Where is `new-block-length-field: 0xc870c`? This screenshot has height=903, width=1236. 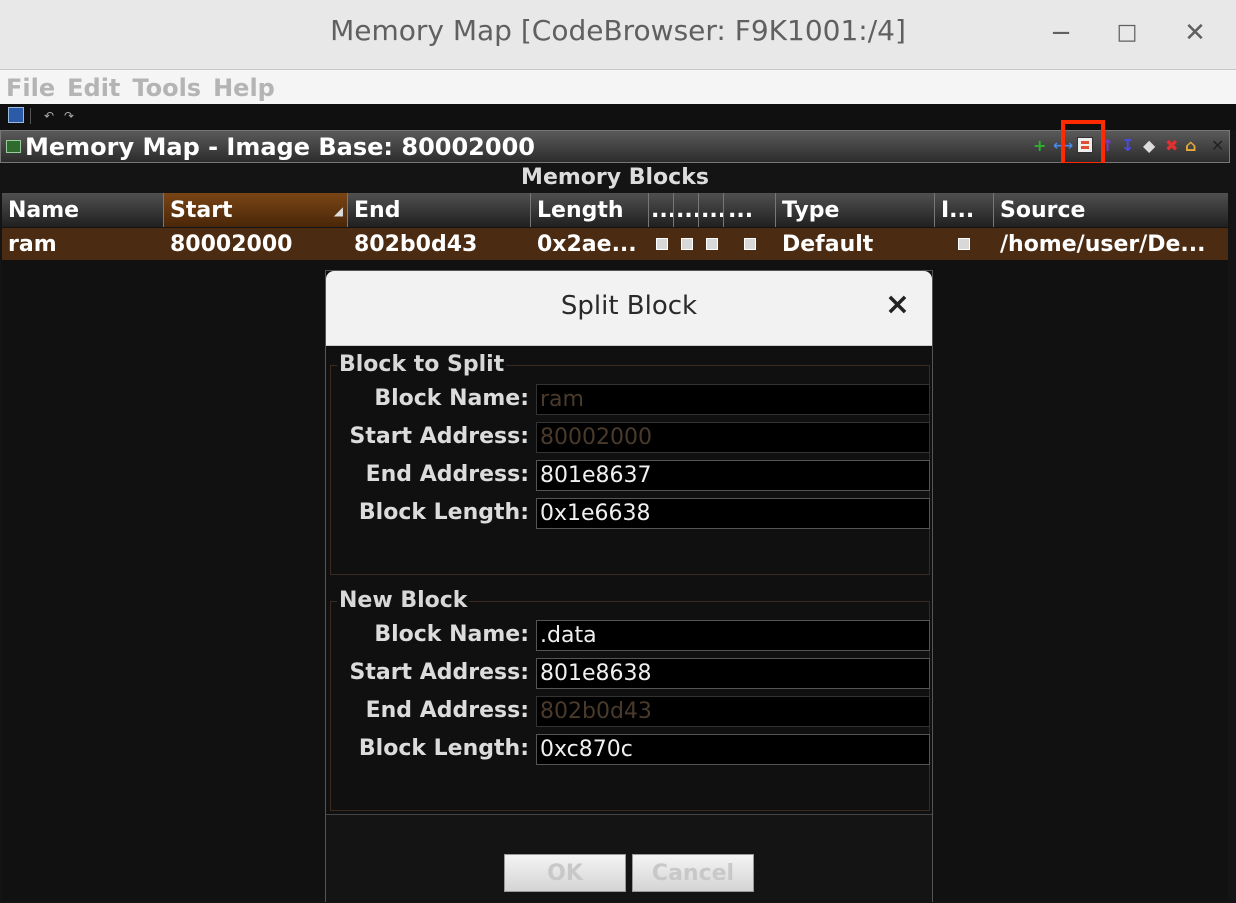
new-block-length-field: 0xc870c is located at coordinates (733, 749).